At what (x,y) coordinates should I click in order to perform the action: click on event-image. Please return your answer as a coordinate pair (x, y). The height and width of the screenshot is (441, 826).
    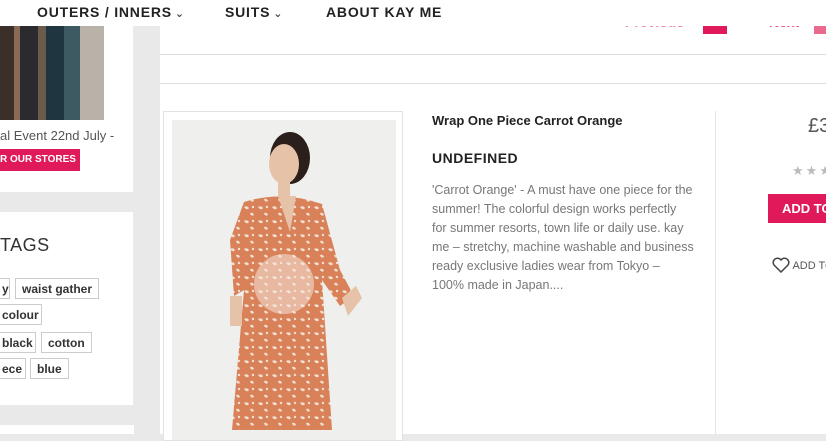
    Looking at the image, I should click on (52, 72).